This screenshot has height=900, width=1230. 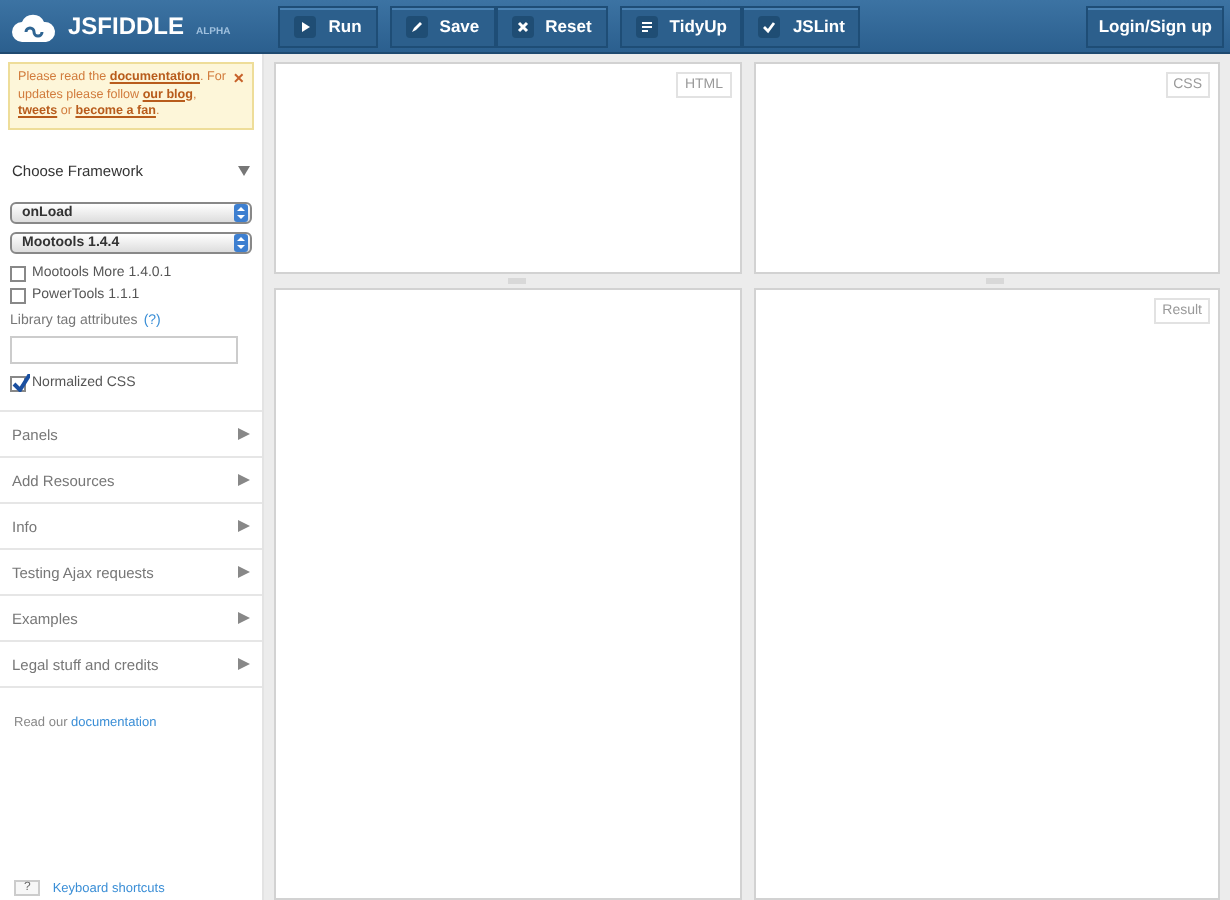 I want to click on toolbar-button: JSLint, so click(x=801, y=26).